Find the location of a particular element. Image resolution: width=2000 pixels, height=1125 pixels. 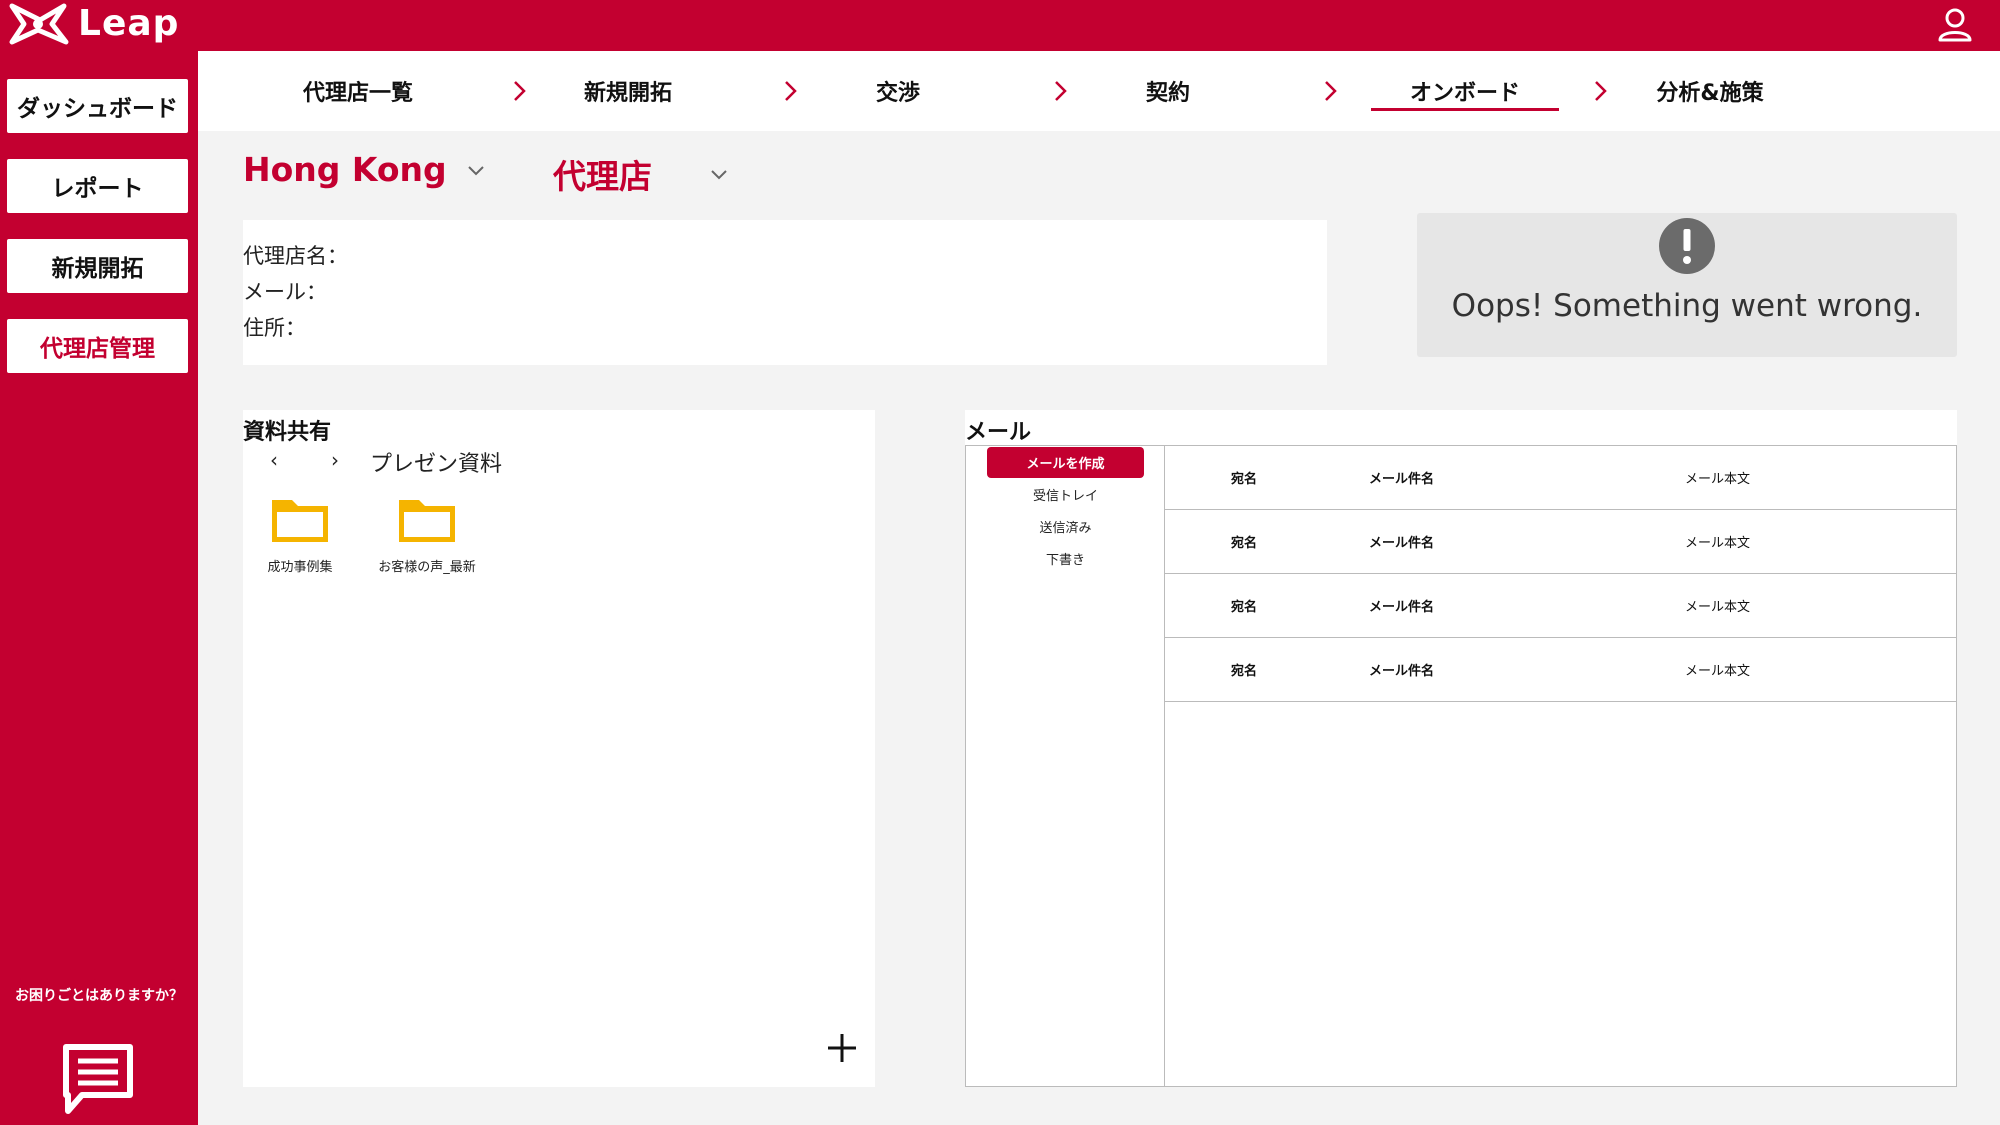

folder-name: 成功事例集 is located at coordinates (300, 567).